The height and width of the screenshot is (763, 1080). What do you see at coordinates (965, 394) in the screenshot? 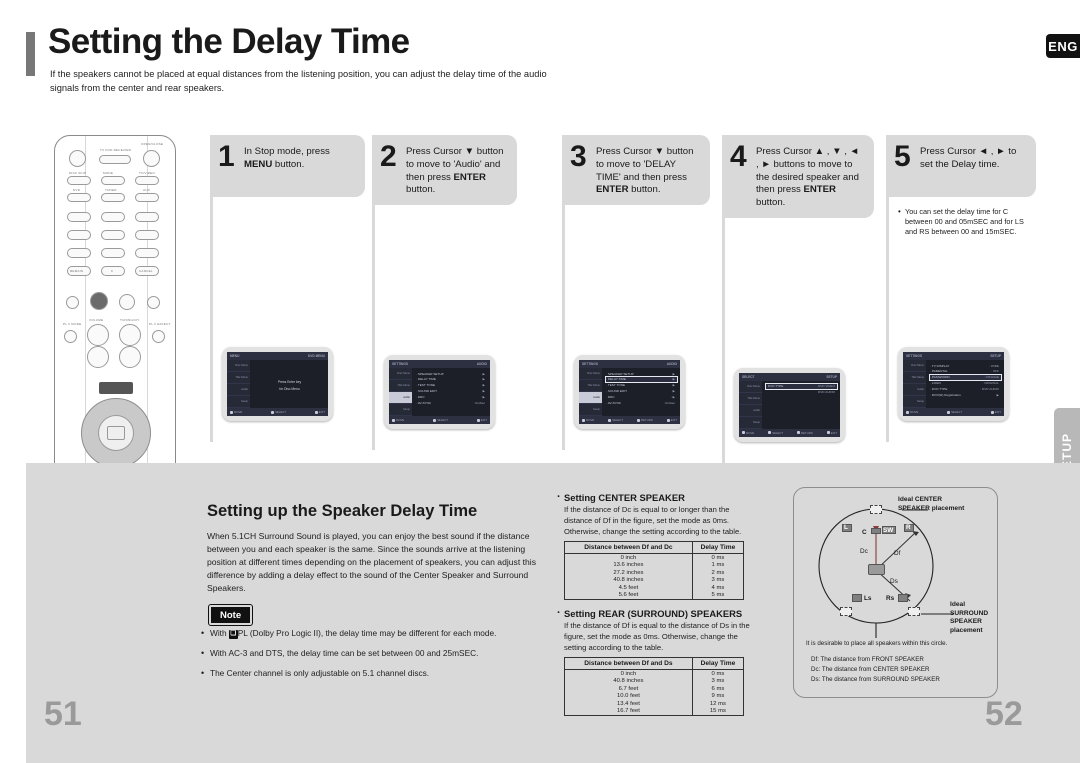
I see `tv-menu-row: · DIVX(R) Registration ▶` at bounding box center [965, 394].